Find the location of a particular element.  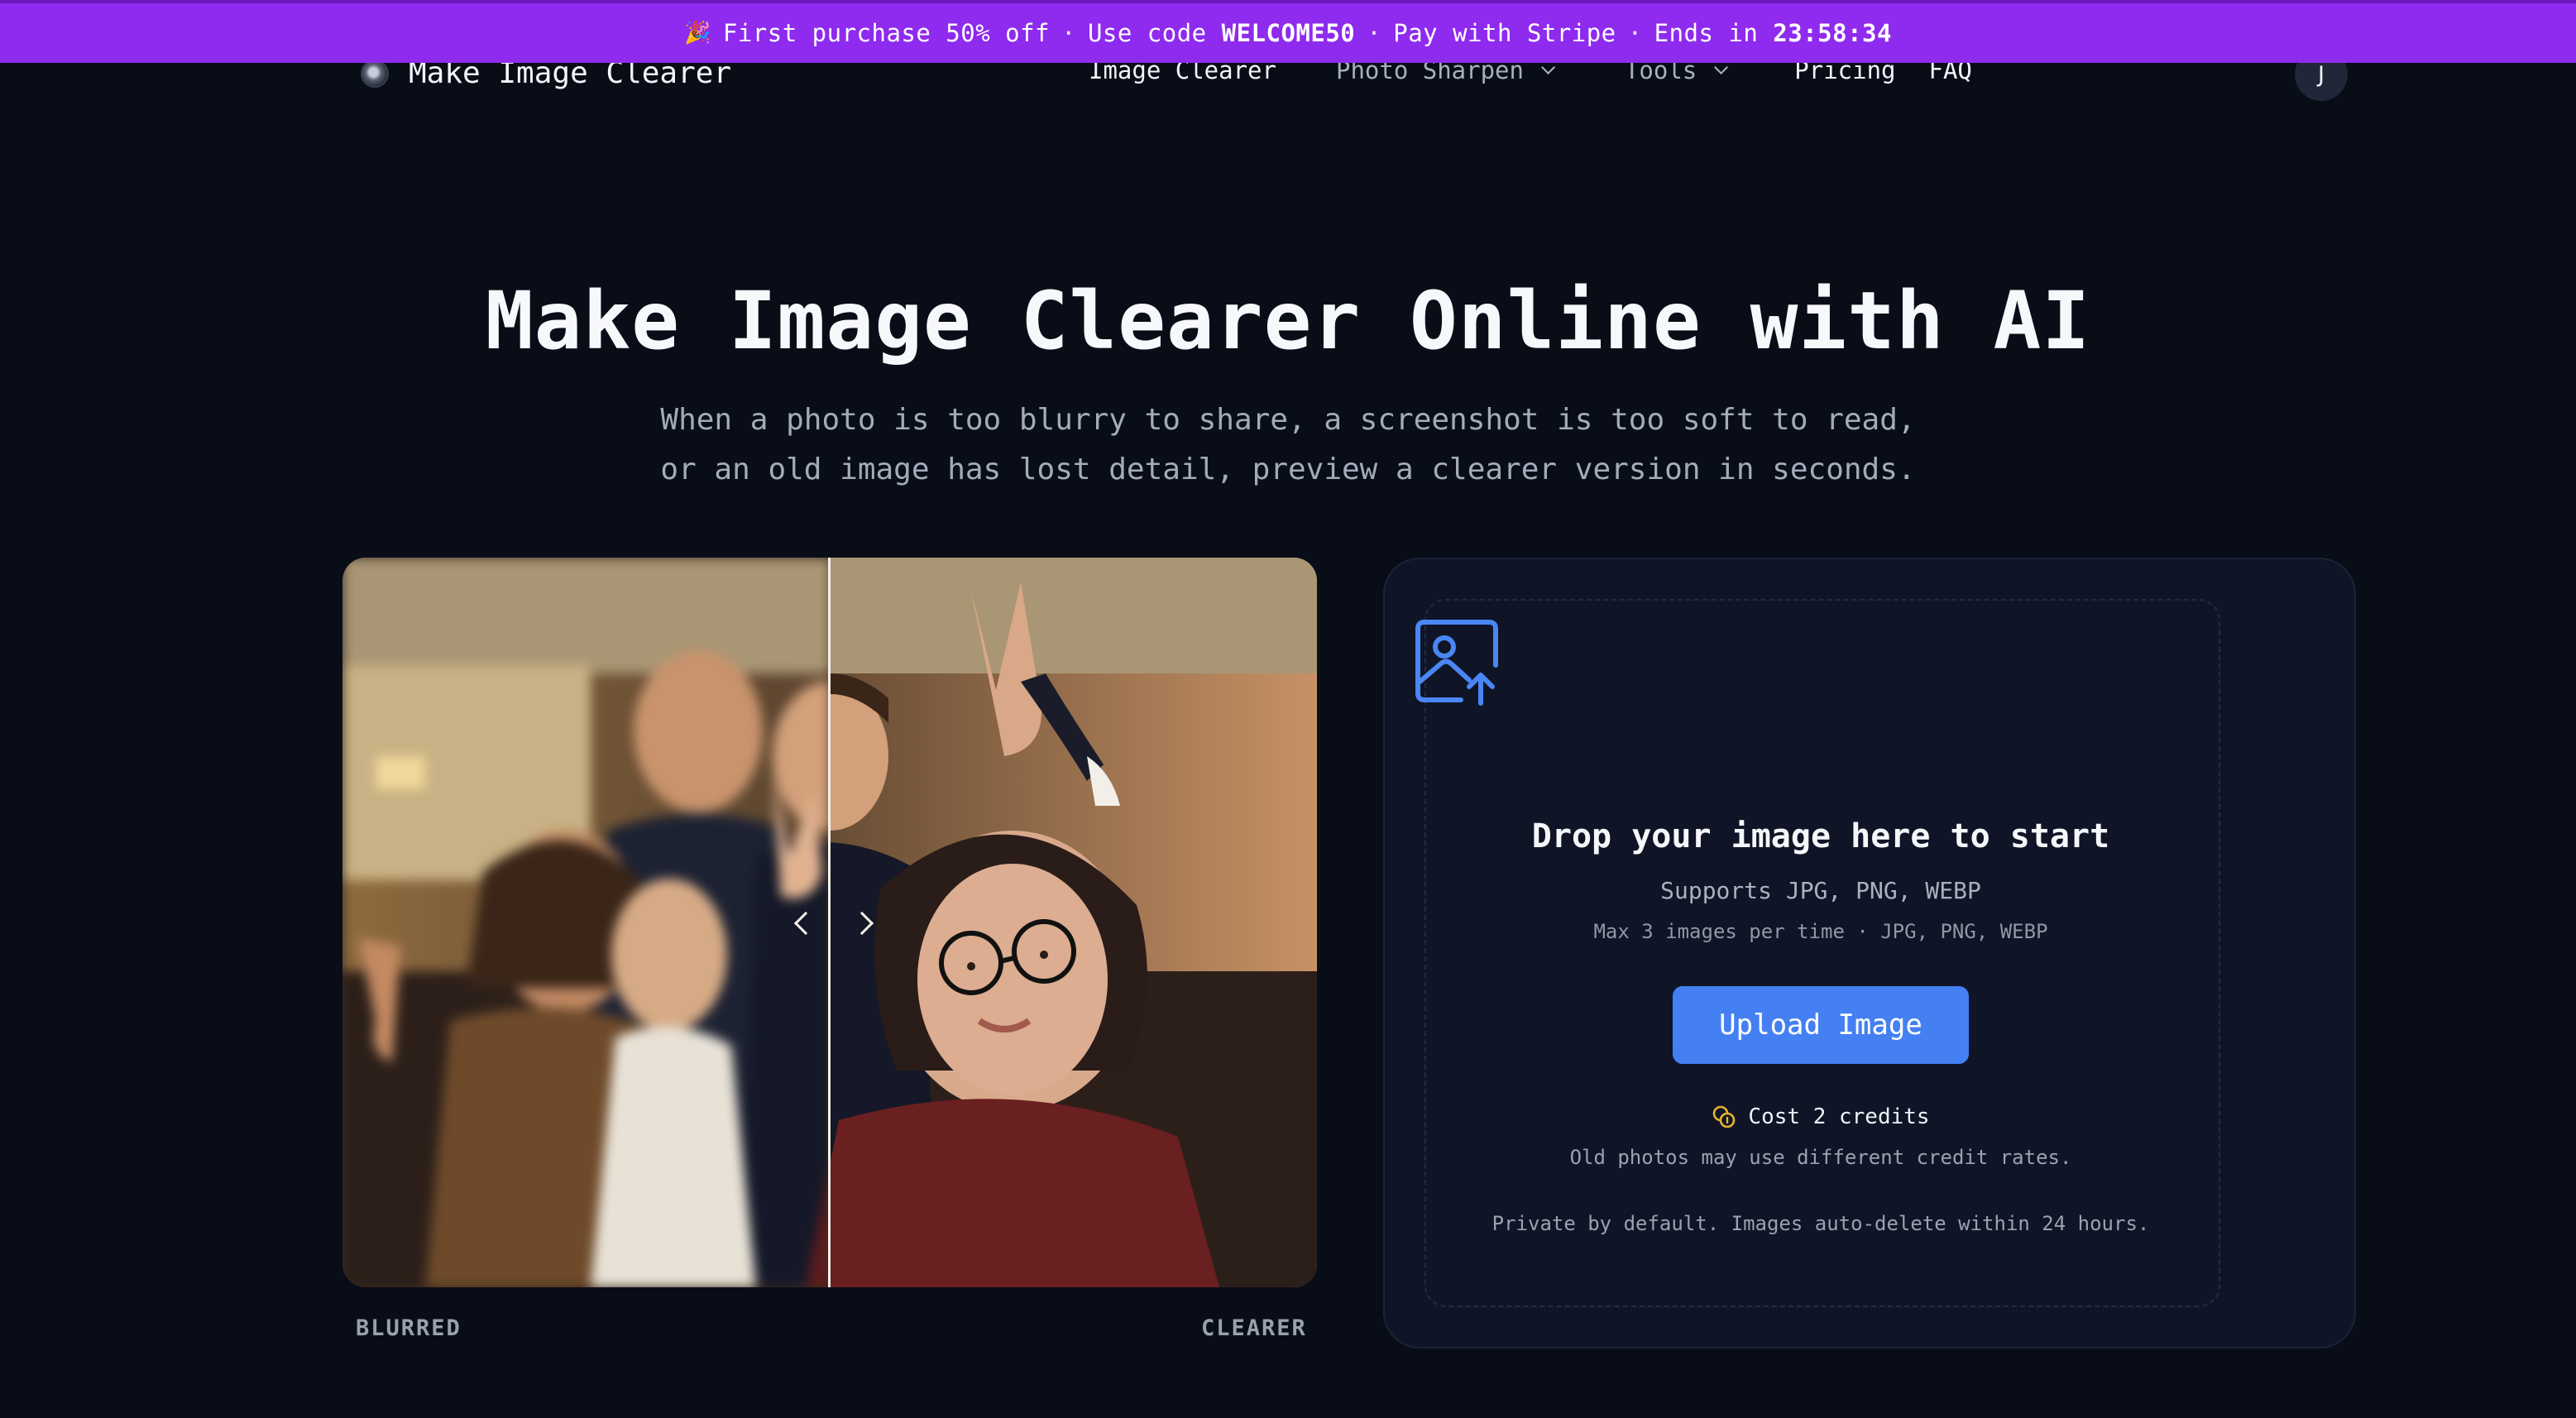

clearer-label: CLEARER is located at coordinates (1254, 1328).